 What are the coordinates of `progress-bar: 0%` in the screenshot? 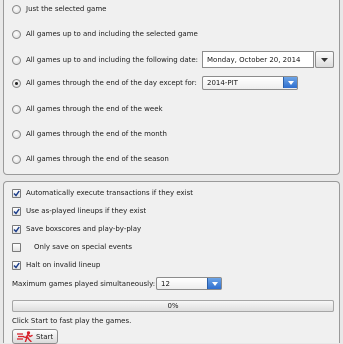 It's located at (173, 306).